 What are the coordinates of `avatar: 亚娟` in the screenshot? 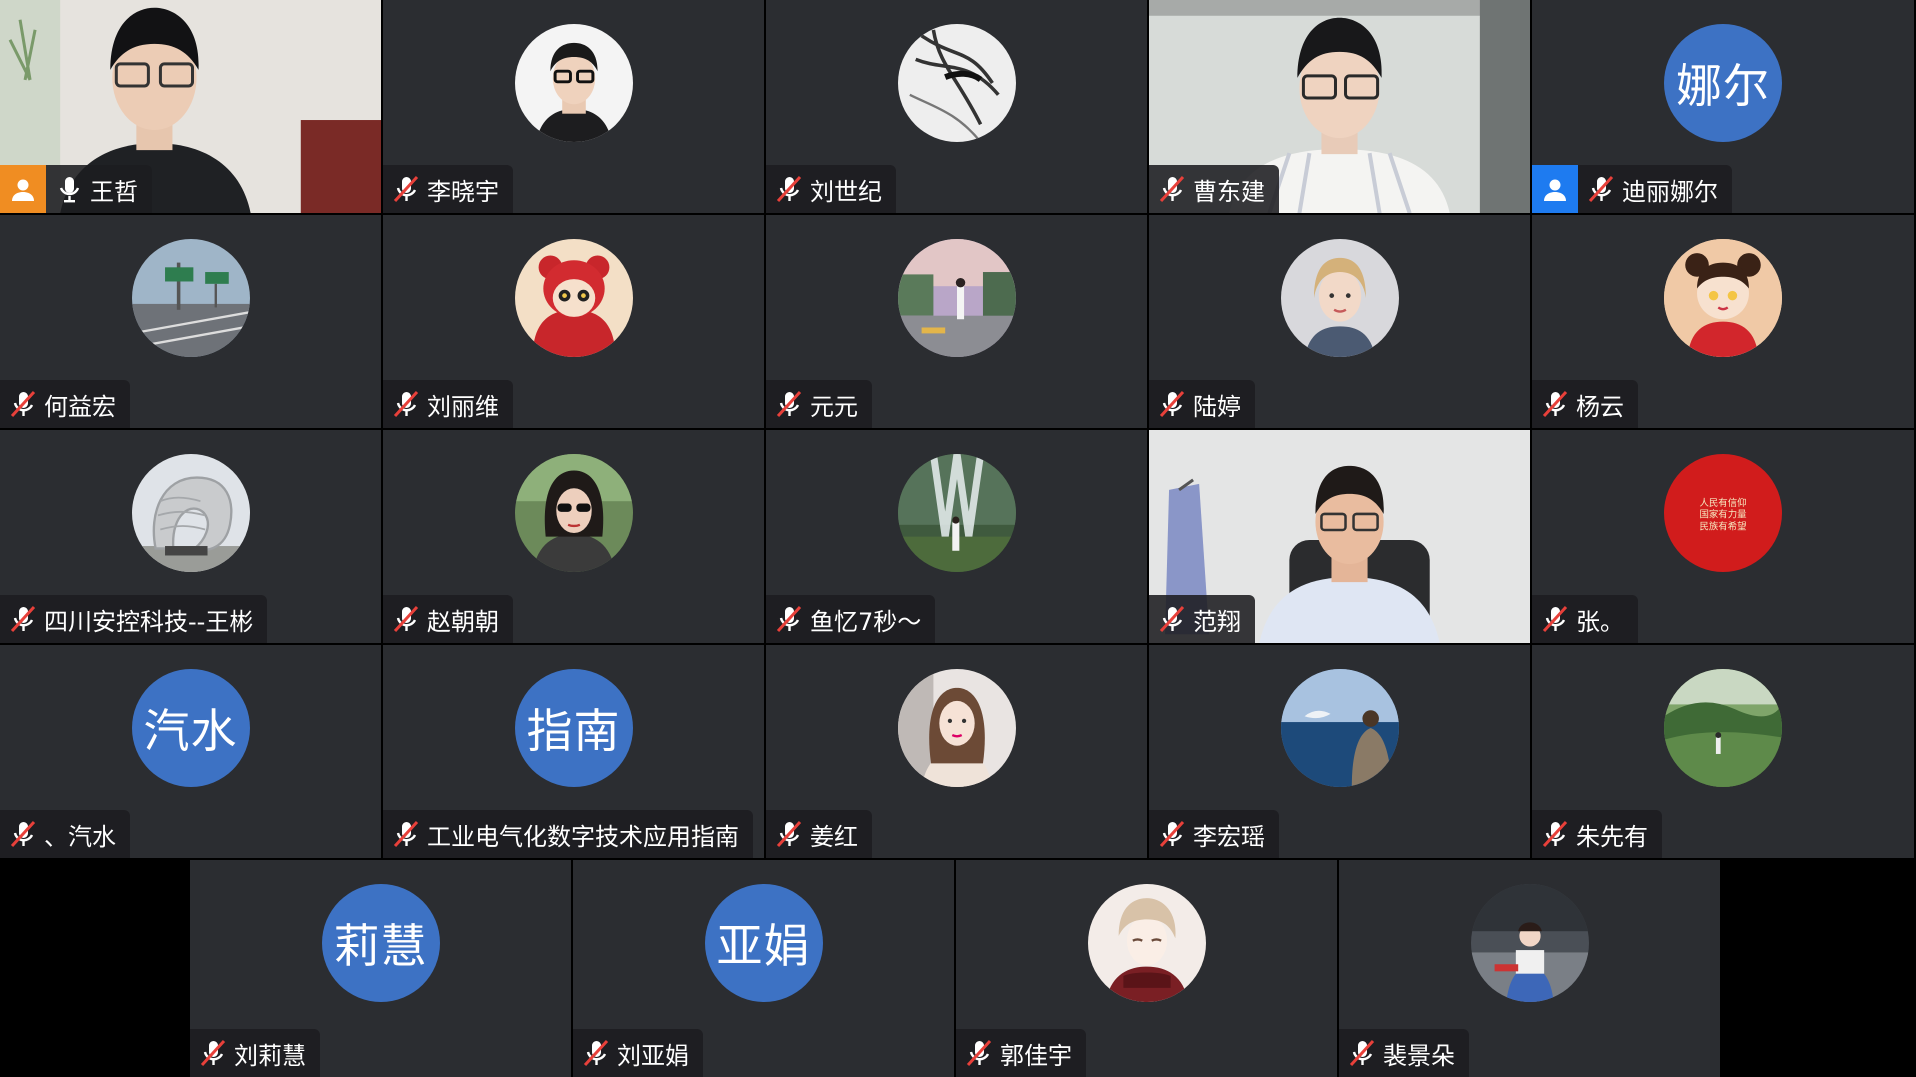 It's located at (763, 943).